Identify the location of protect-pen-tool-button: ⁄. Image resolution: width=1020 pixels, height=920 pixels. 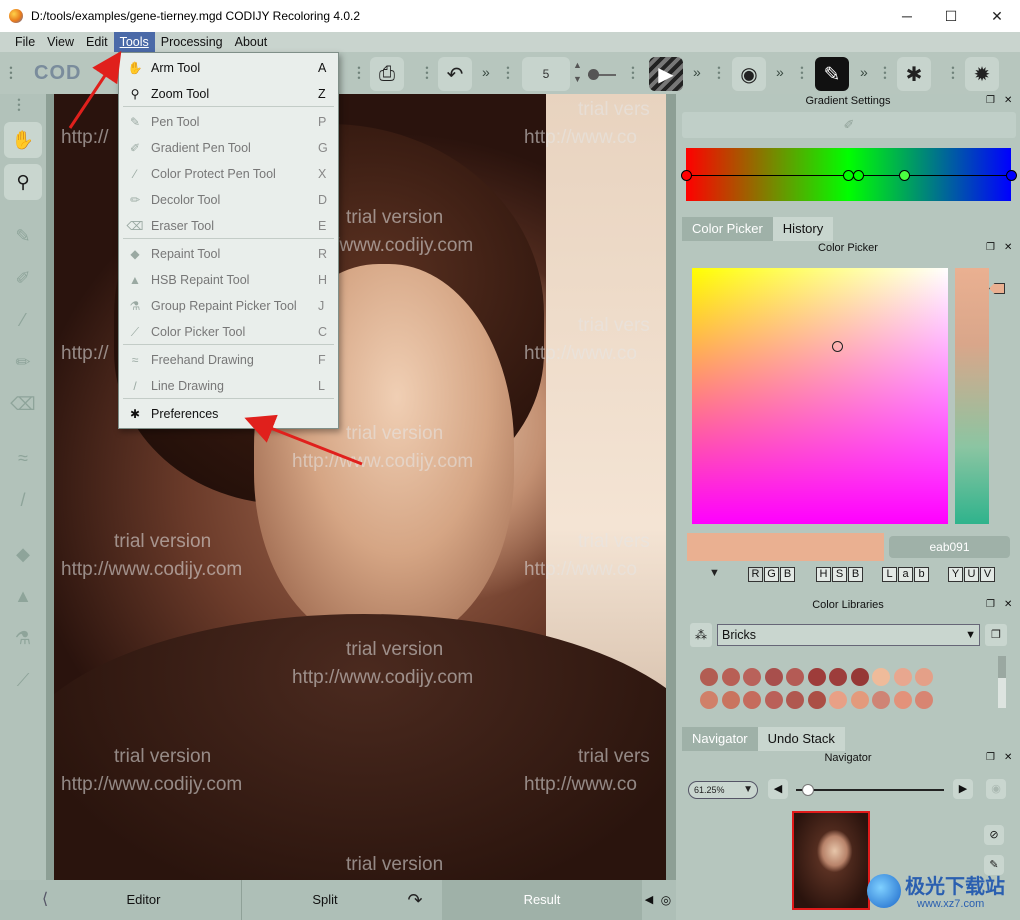
(23, 320).